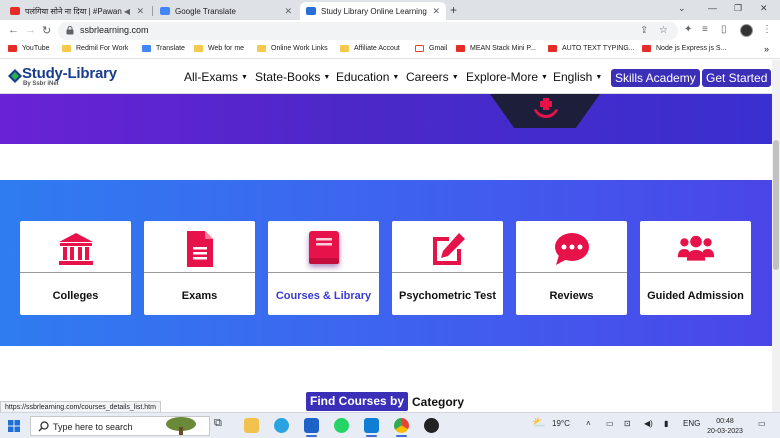 The image size is (780, 438). I want to click on address-bar: ssbrlearning.com ⇪ ☆, so click(368, 31).